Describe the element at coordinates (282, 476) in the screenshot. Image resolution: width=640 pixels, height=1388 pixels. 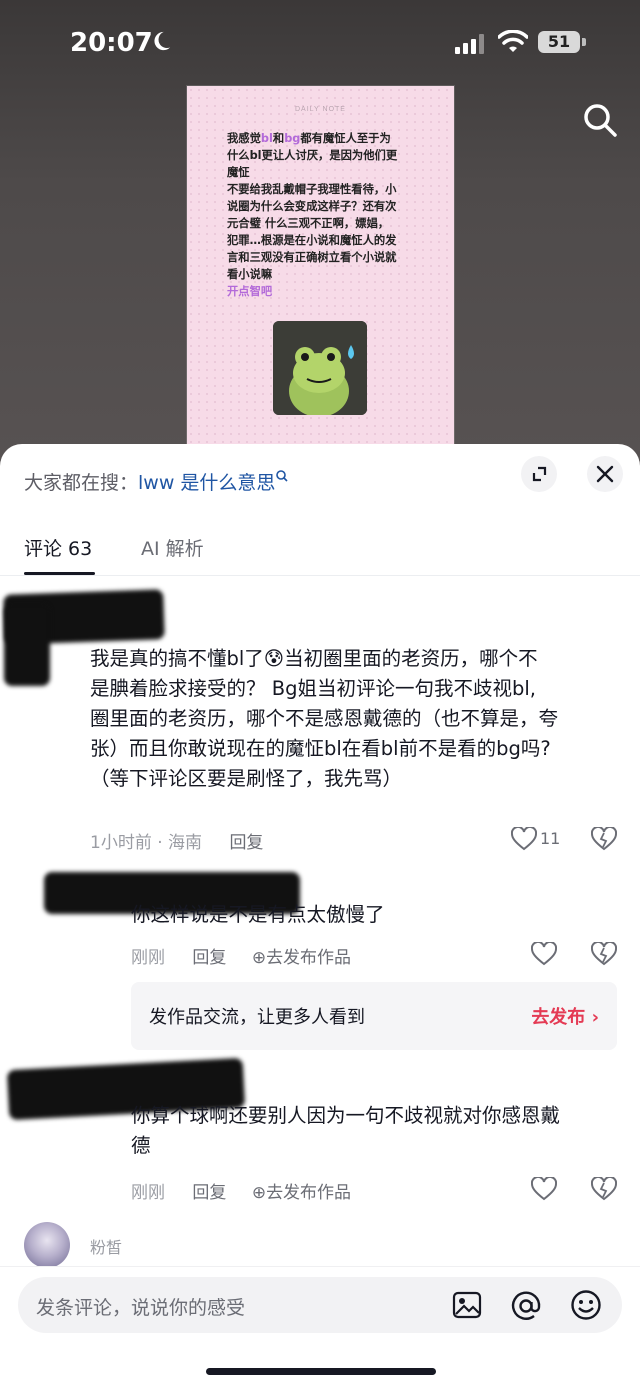
I see `search-small-icon` at that location.